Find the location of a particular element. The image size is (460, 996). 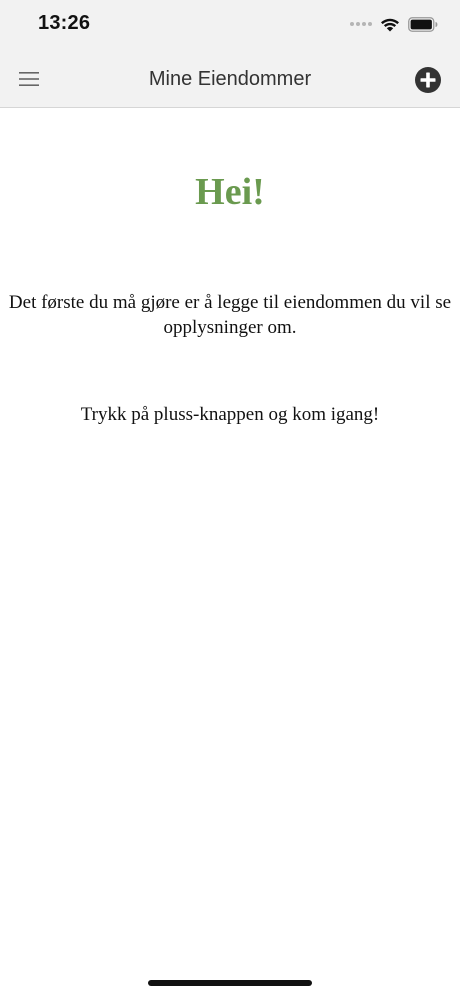

status-icons is located at coordinates (394, 24).